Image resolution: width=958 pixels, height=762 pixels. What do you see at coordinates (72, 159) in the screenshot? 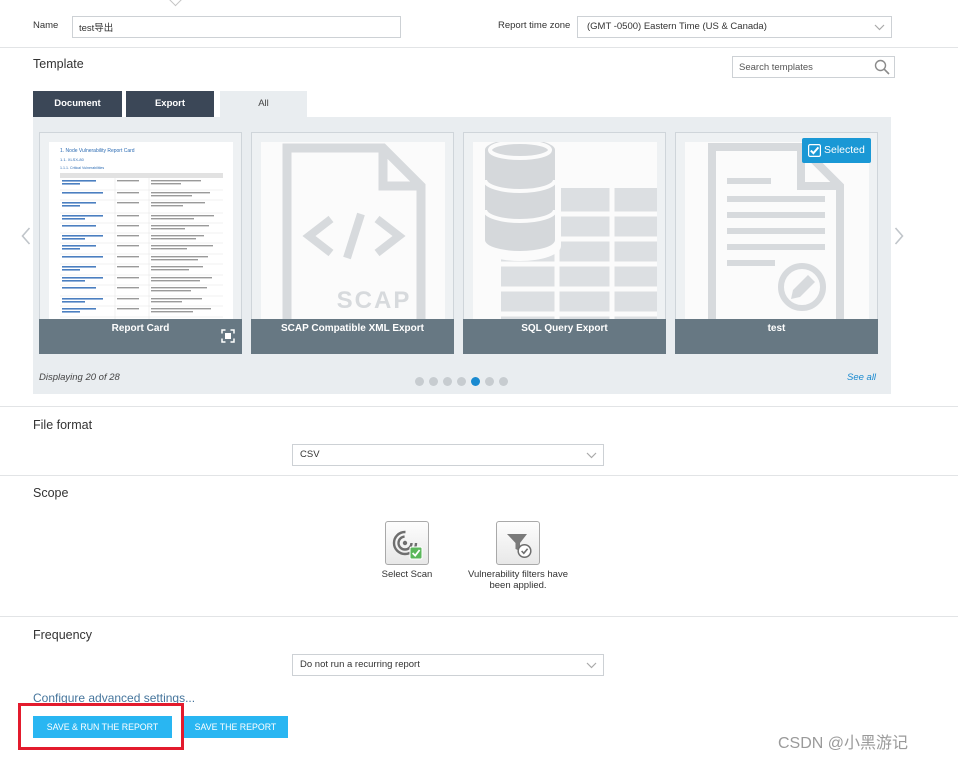
I see `thumbnail-section: 1.1. XLSX-80` at bounding box center [72, 159].